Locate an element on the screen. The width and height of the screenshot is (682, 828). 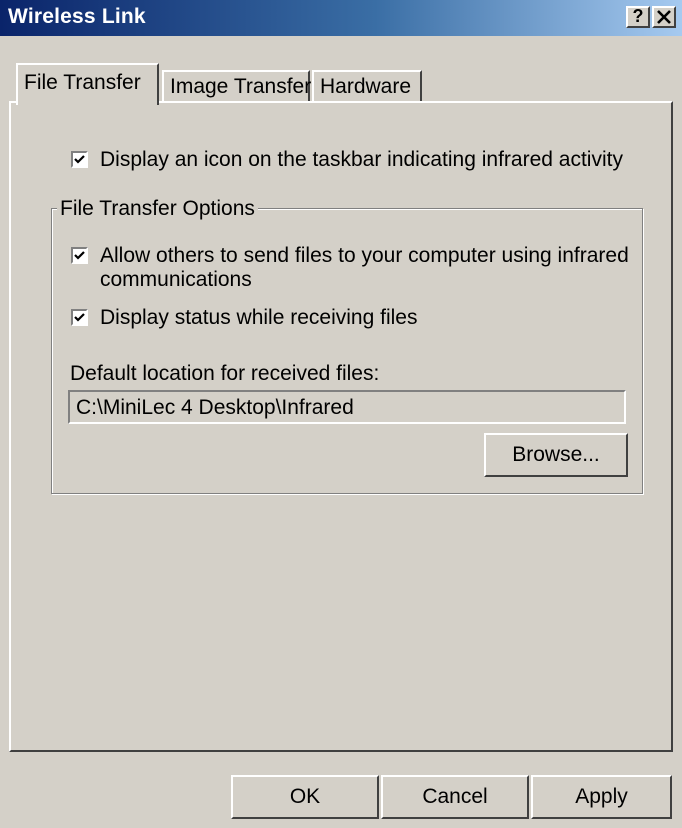
display-status-label: Display status while receiving files is located at coordinates (259, 317).